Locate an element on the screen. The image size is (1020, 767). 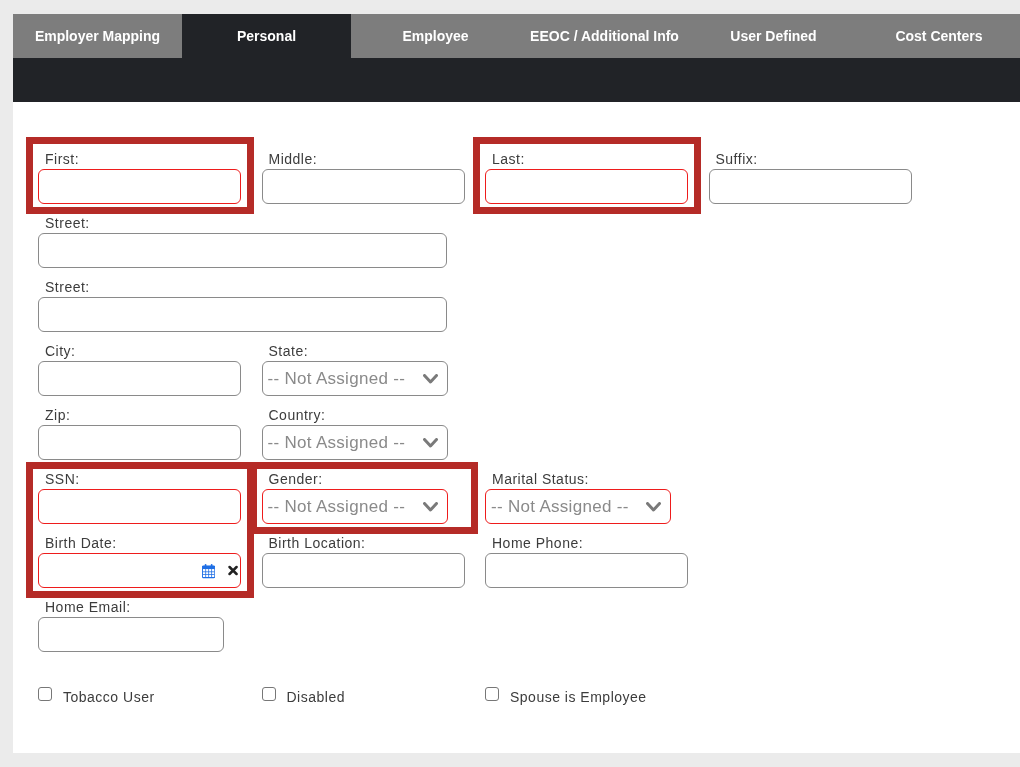
calendar-icon is located at coordinates (208, 570).